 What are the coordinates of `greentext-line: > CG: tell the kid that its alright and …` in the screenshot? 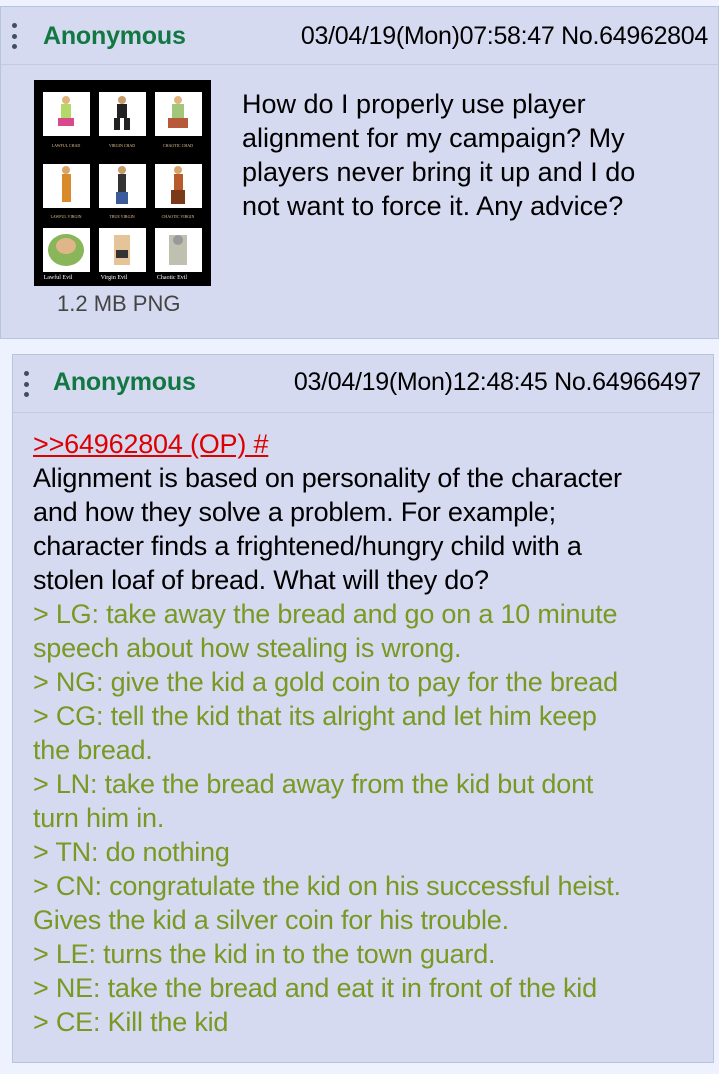 It's located at (315, 716).